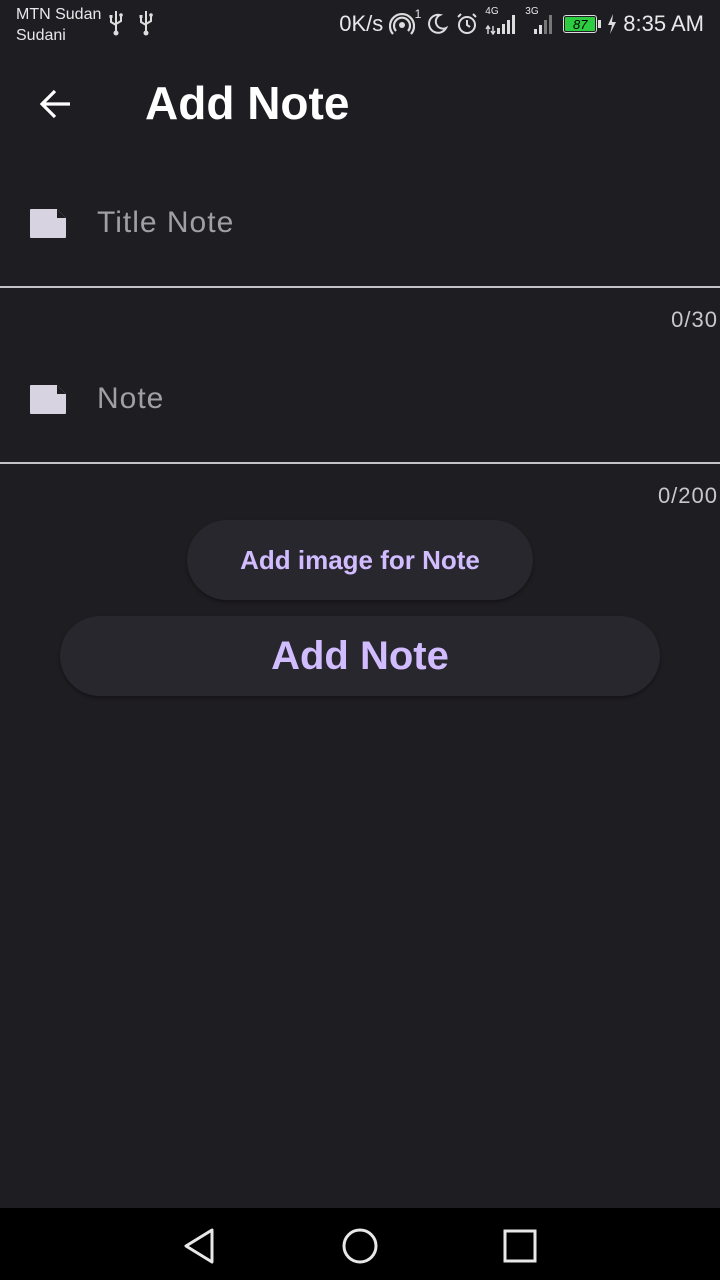 This screenshot has height=1280, width=720. I want to click on add-image-button-label: Add image for Note, so click(360, 559).